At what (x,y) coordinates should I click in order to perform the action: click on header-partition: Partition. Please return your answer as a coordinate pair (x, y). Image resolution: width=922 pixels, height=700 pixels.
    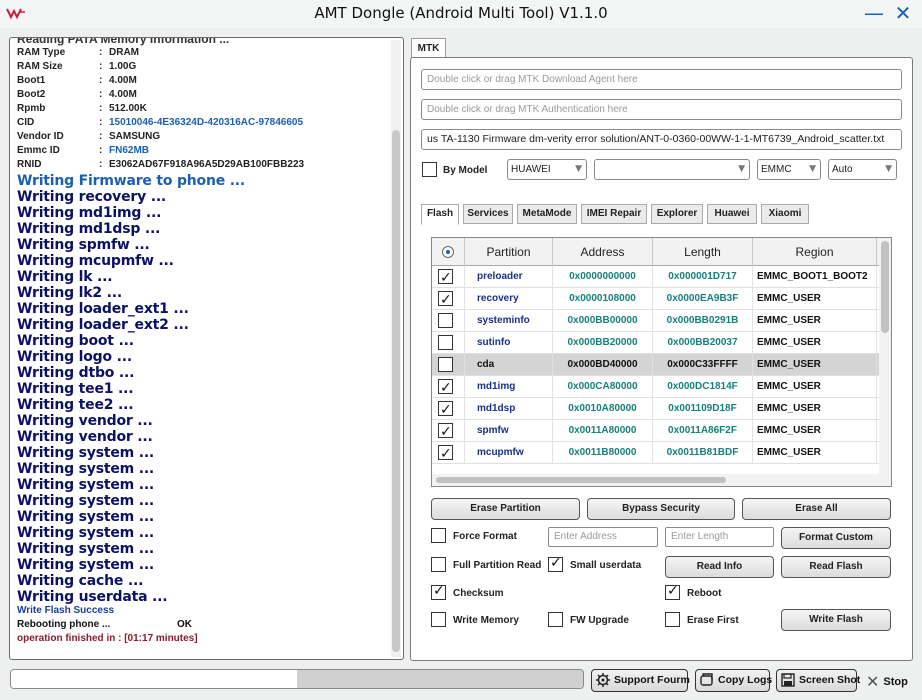
    Looking at the image, I should click on (509, 252).